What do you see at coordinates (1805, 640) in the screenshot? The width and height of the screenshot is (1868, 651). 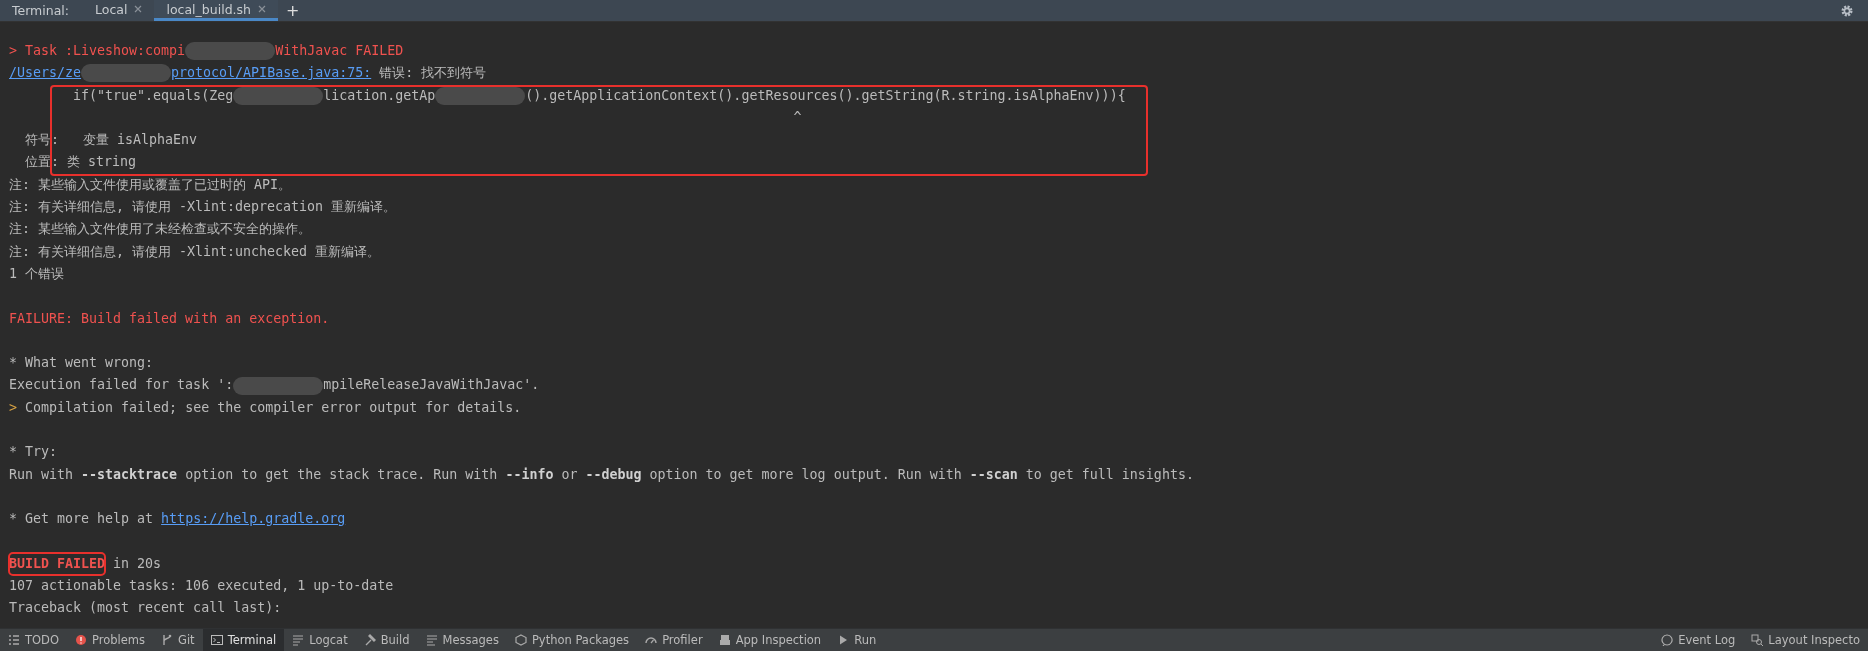 I see `tool-window-button: Layout Inspecto` at bounding box center [1805, 640].